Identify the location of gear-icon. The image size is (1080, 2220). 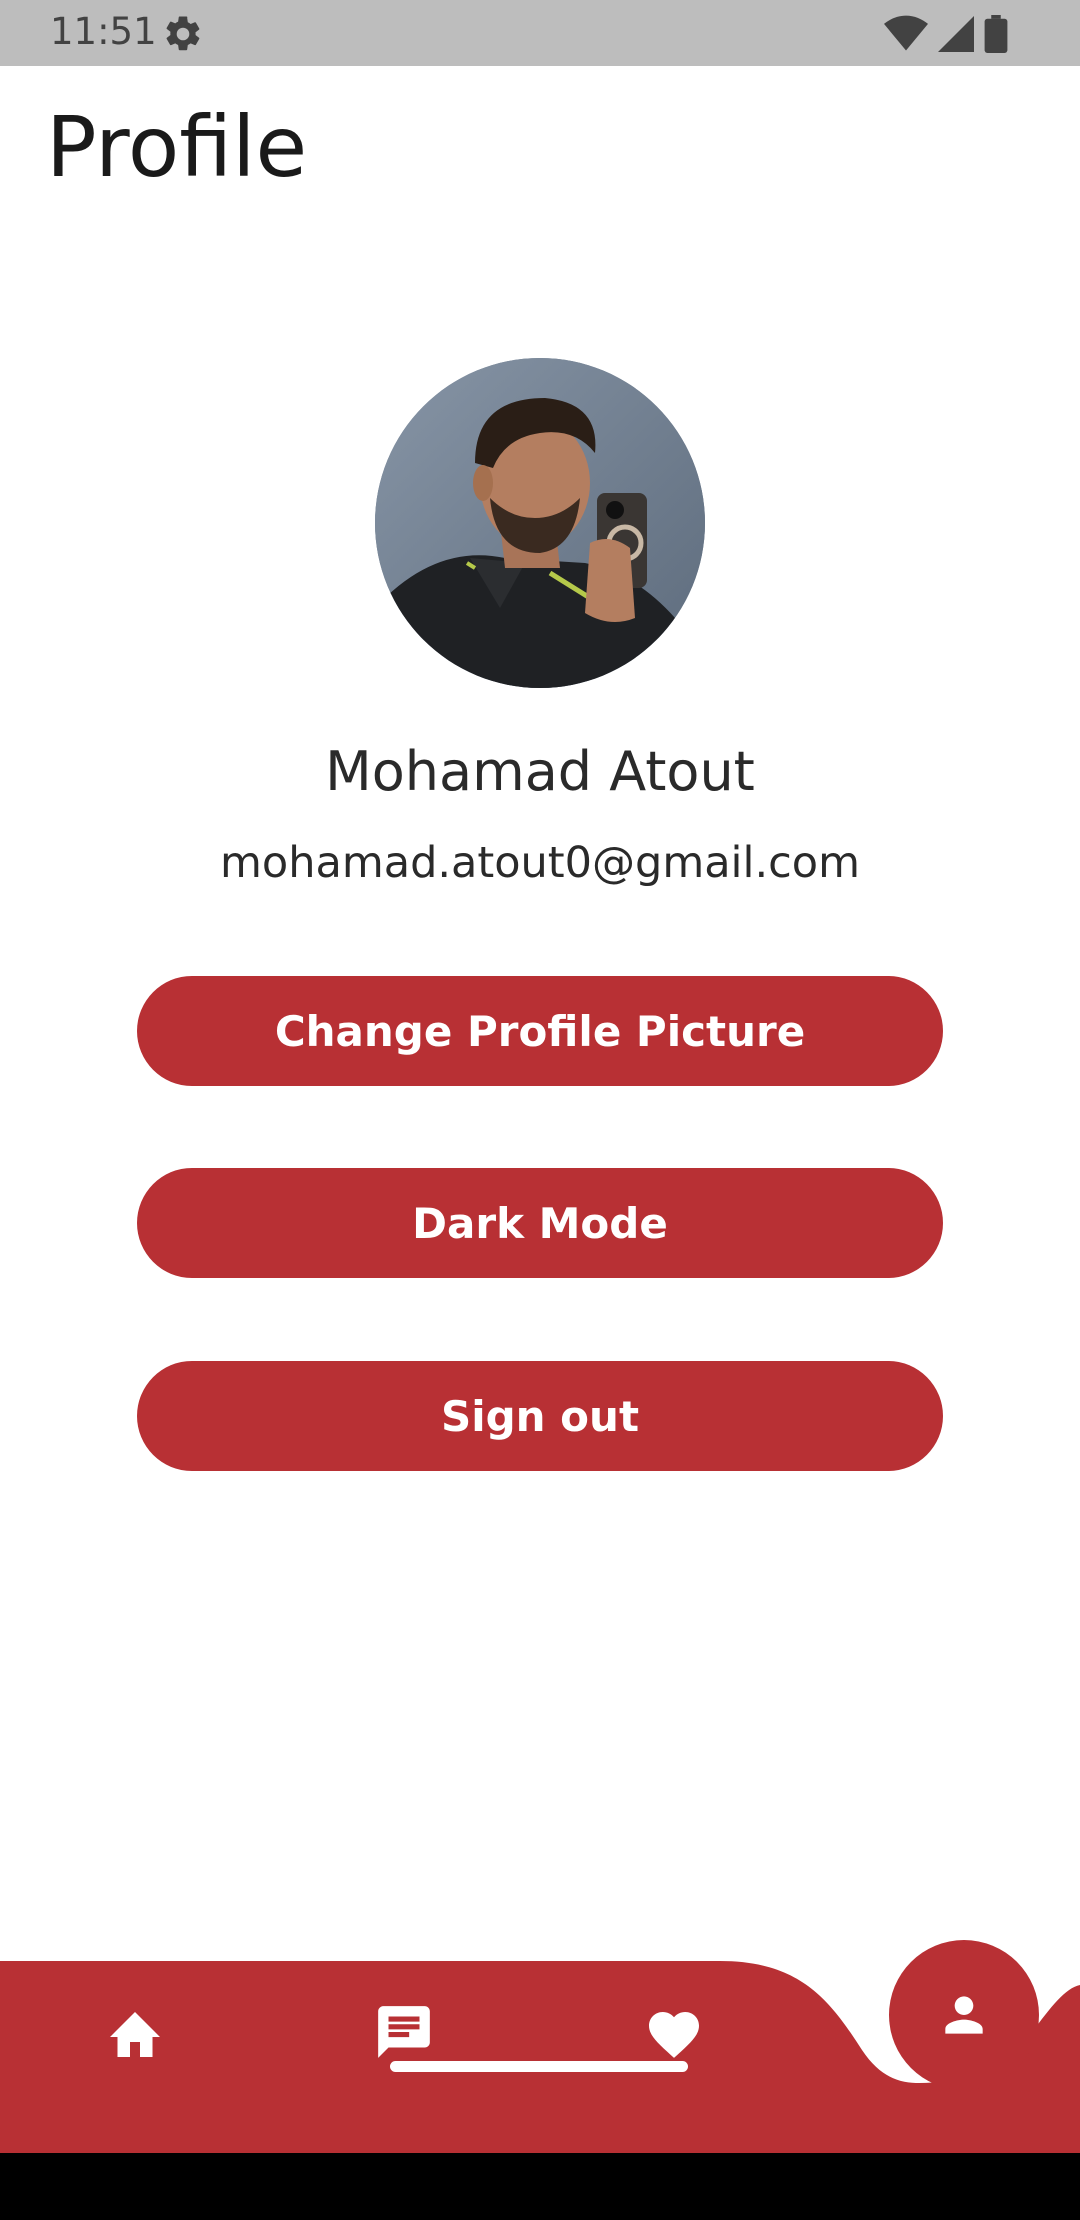
(183, 33).